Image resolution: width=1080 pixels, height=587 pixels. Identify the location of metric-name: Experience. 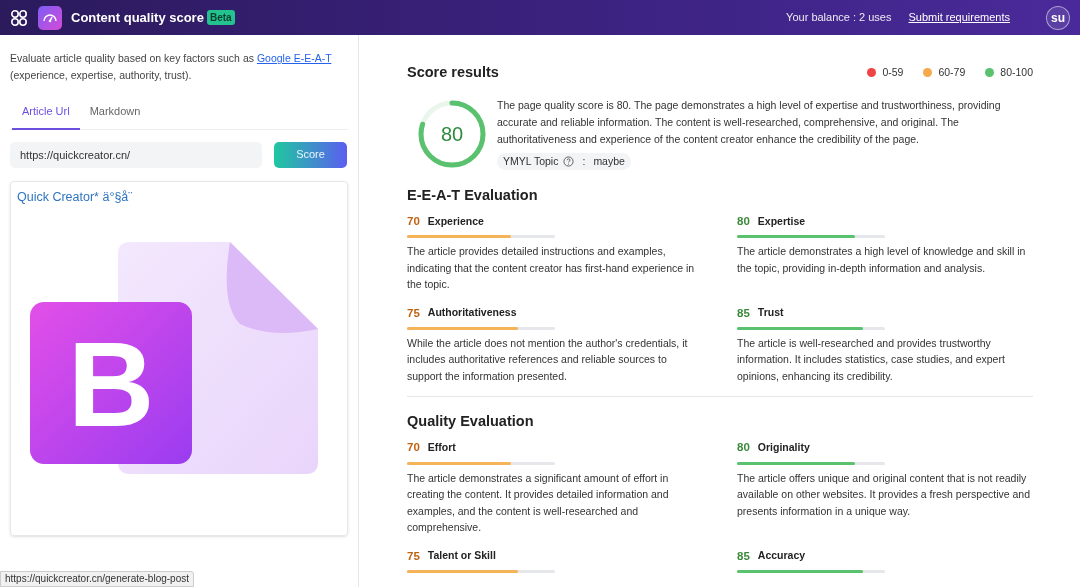
(455, 221).